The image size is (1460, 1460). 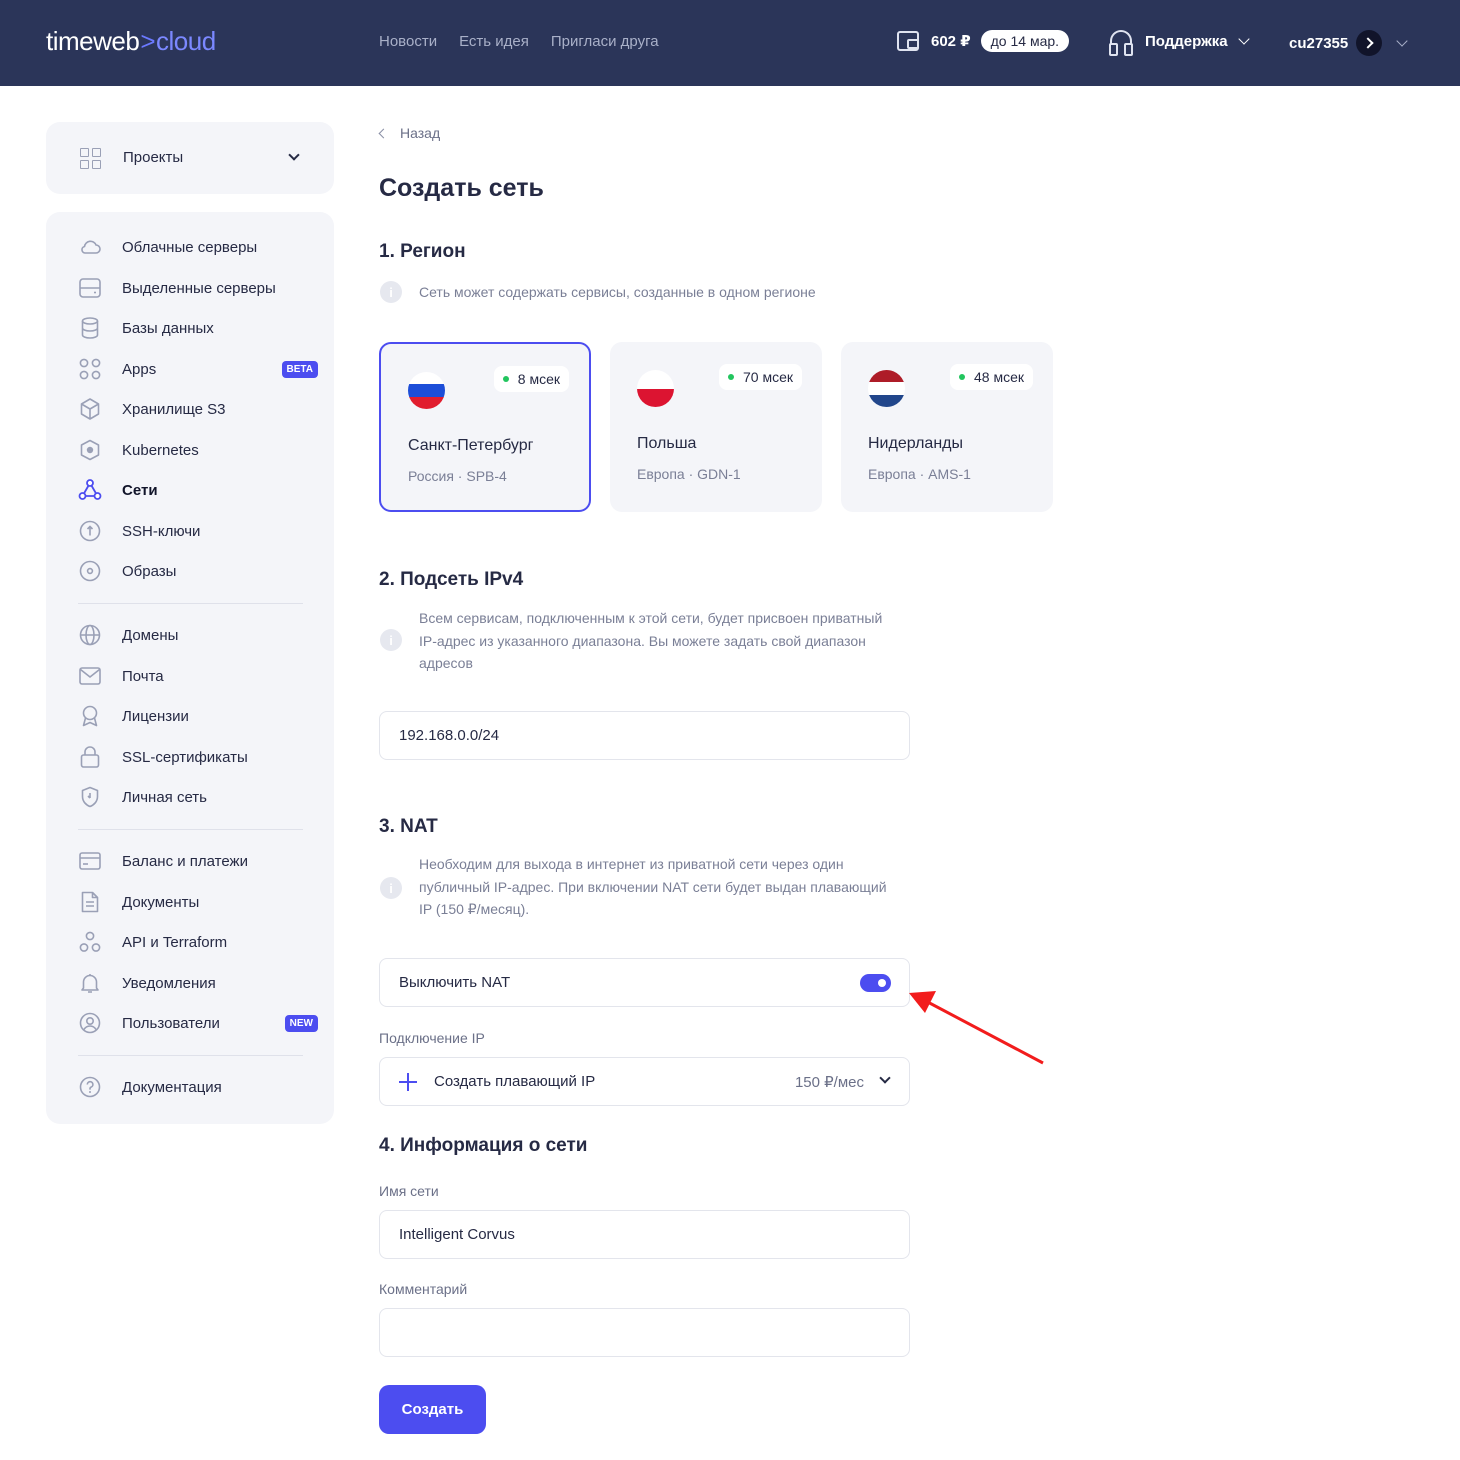 I want to click on sidebar-item-api: API и Terraform, so click(x=198, y=942).